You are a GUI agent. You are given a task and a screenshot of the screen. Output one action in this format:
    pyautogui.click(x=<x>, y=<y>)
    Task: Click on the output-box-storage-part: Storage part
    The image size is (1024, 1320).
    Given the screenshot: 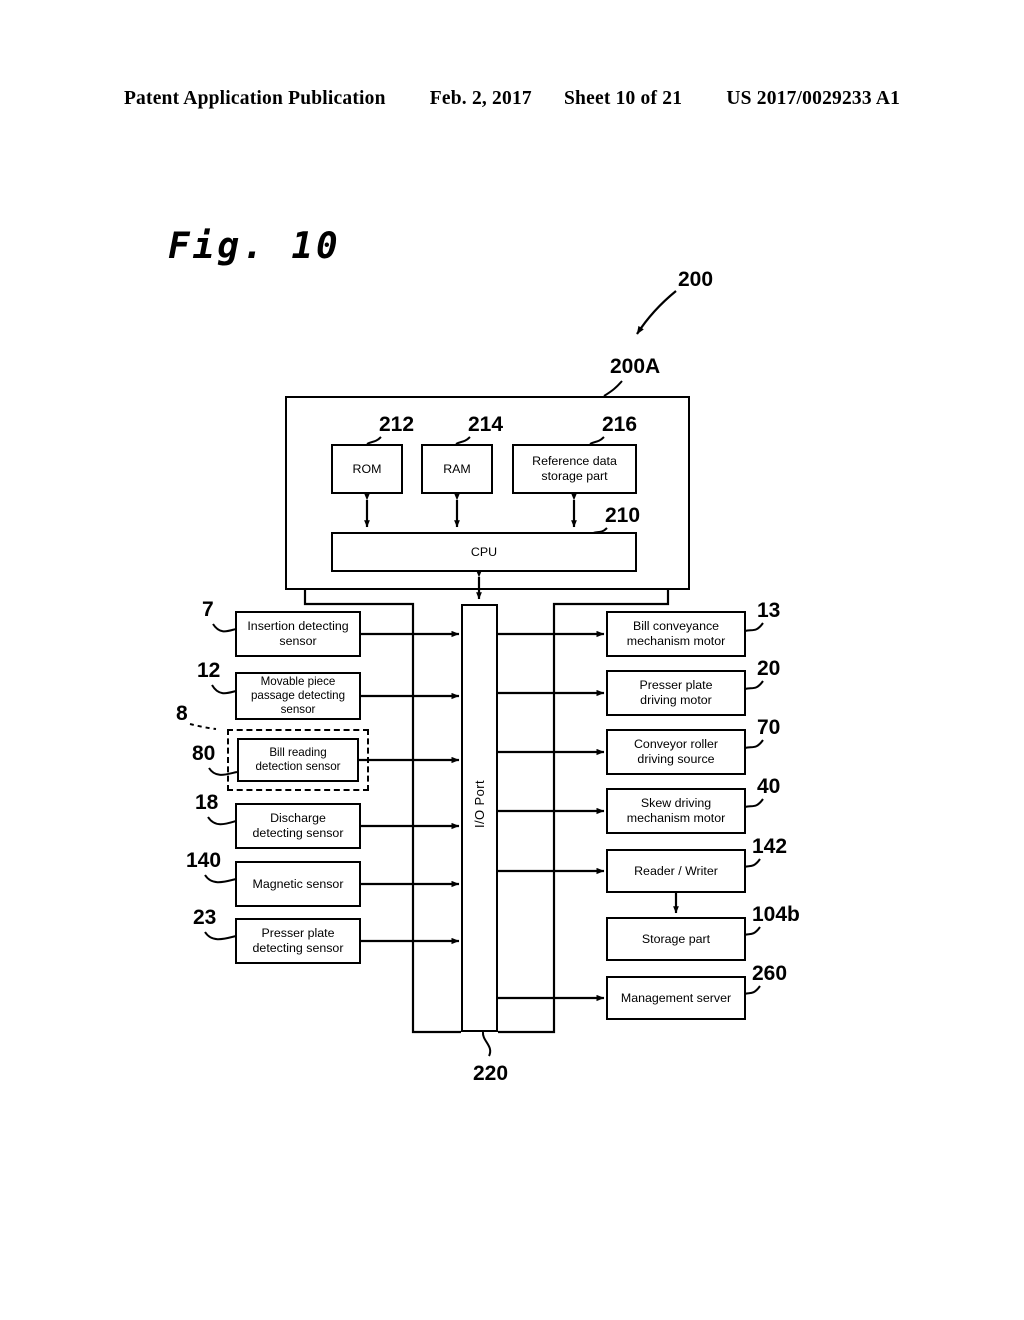 What is the action you would take?
    pyautogui.click(x=676, y=939)
    